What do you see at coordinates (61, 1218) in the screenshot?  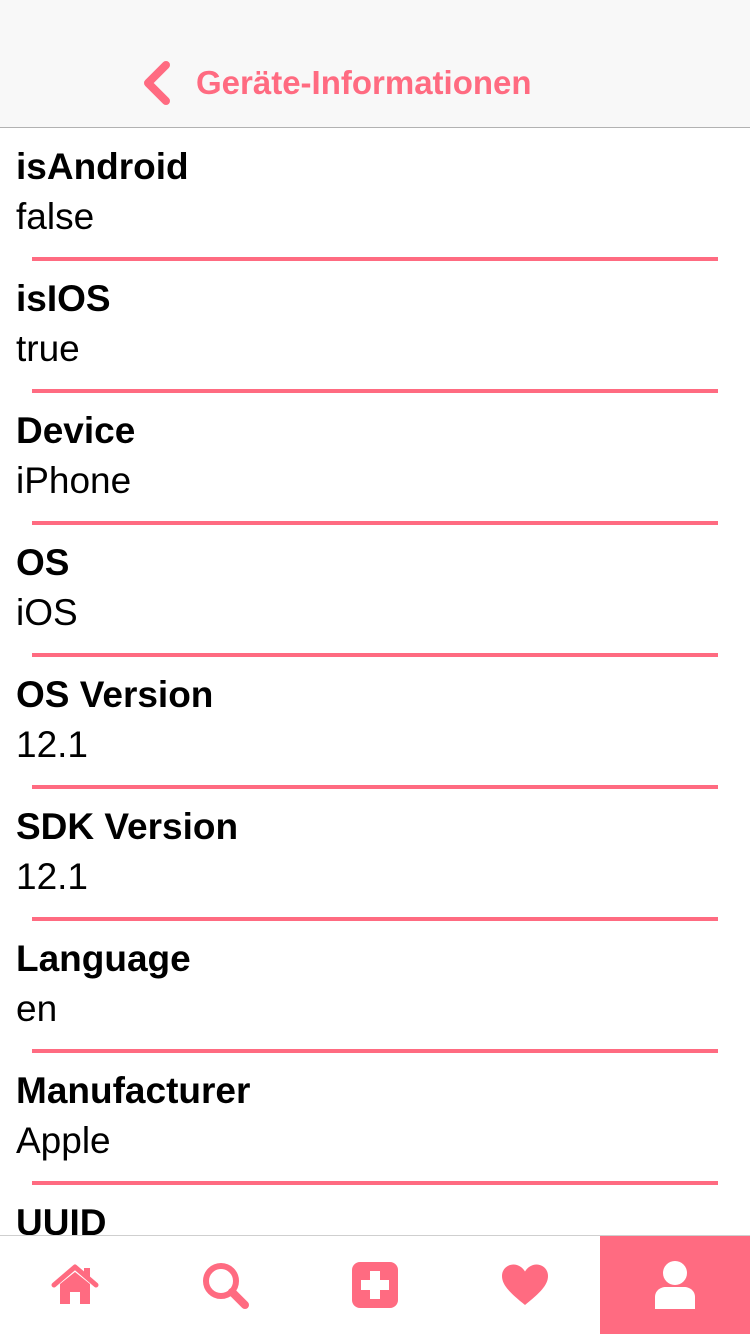 I see `info-label: UUID` at bounding box center [61, 1218].